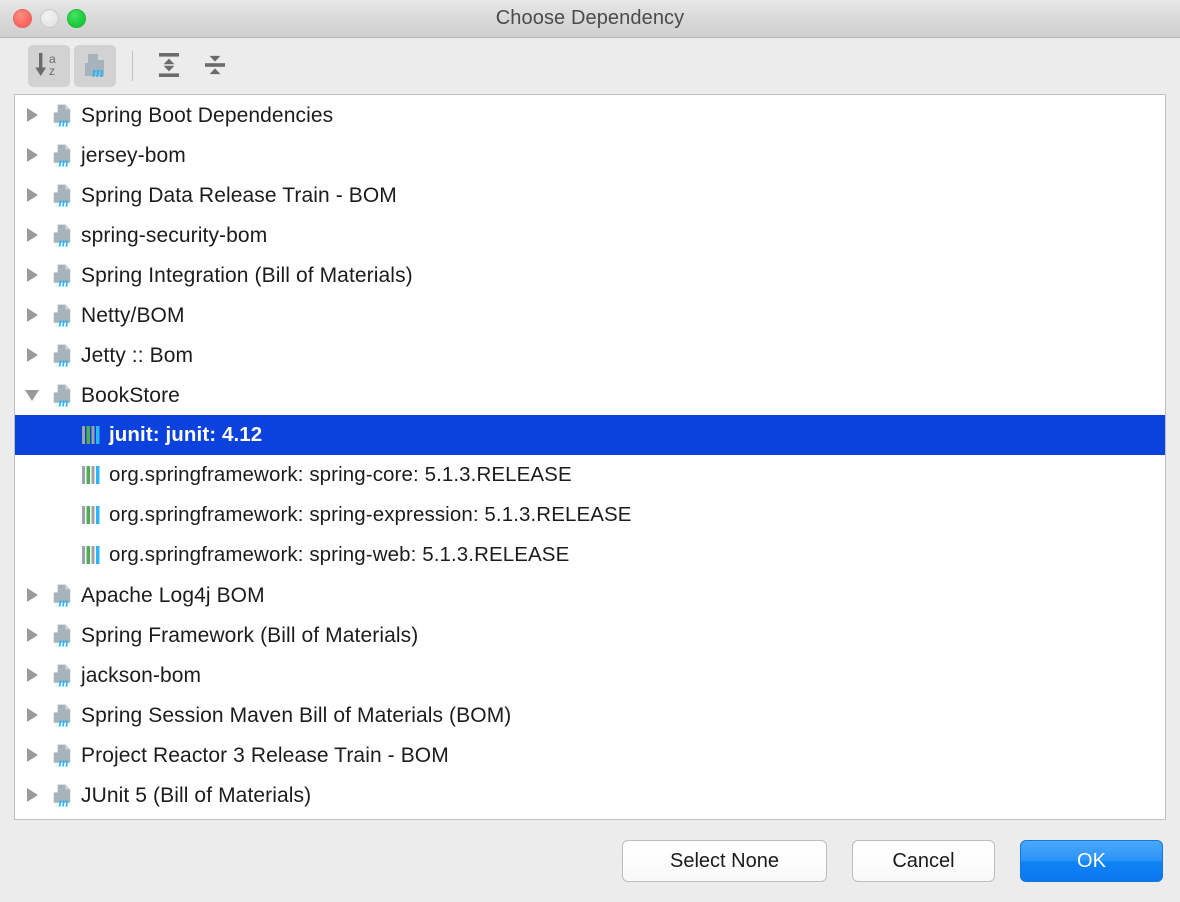 The height and width of the screenshot is (902, 1180). I want to click on dependency-group-row: m spring-security-bom, so click(590, 235).